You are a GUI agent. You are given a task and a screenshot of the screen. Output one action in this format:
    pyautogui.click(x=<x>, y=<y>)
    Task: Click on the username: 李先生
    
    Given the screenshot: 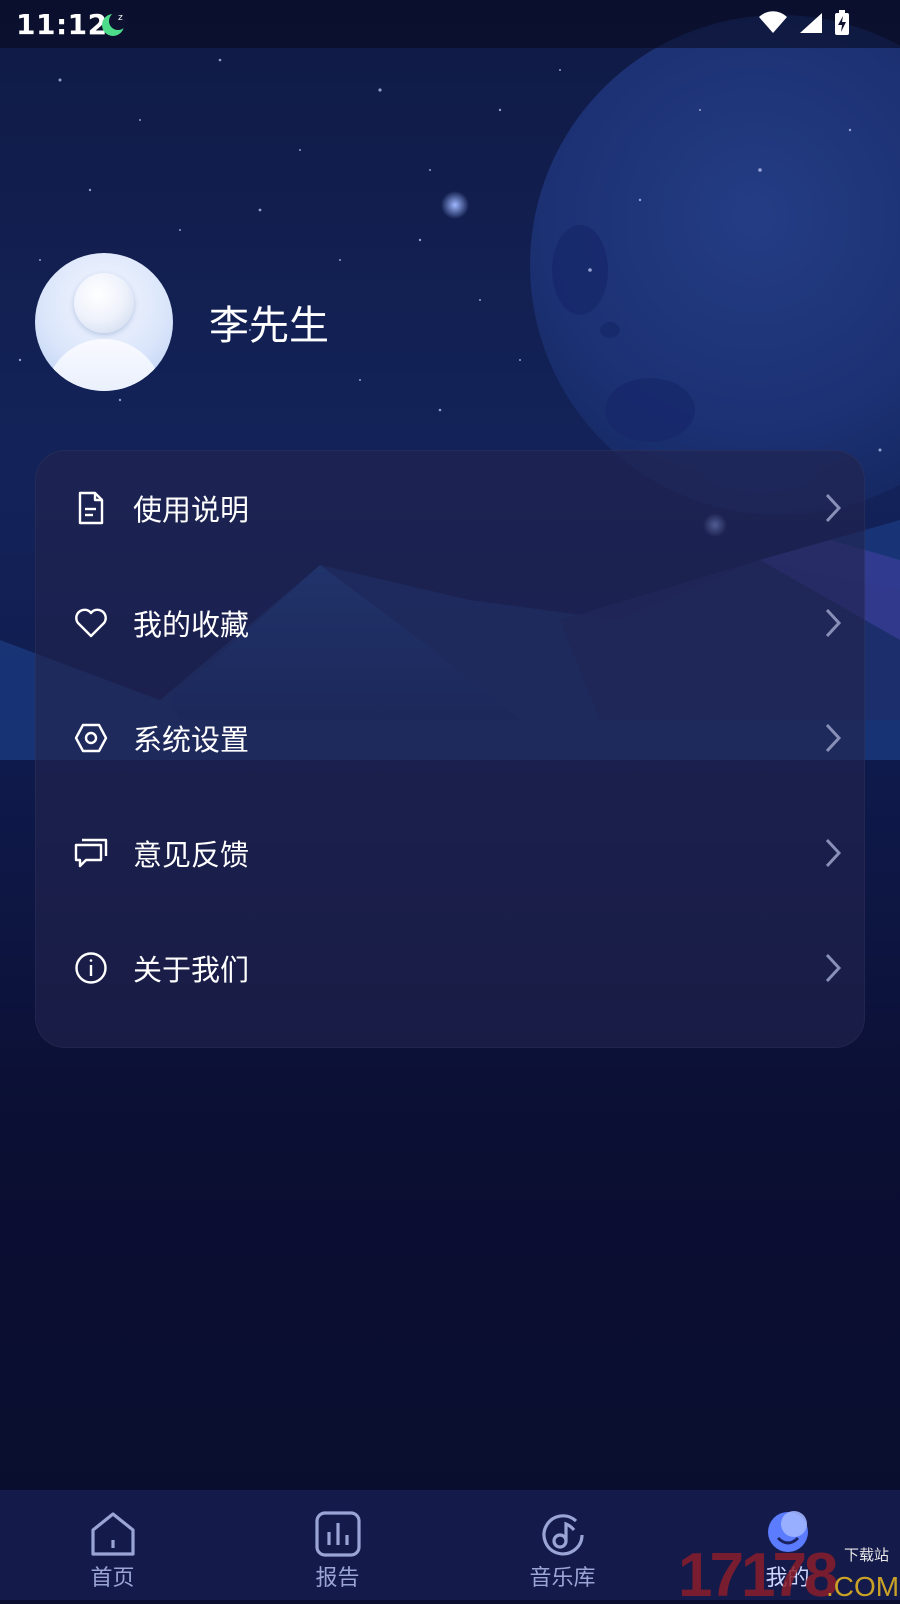 What is the action you would take?
    pyautogui.click(x=269, y=326)
    